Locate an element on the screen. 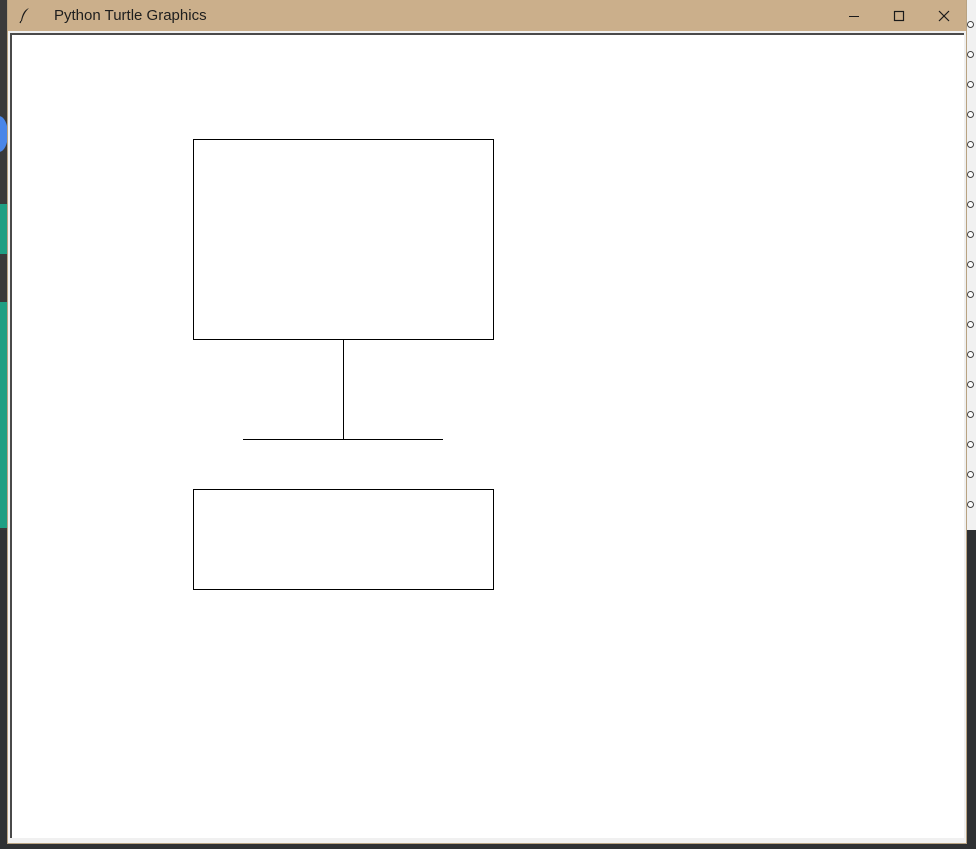  maximize-button is located at coordinates (899, 15).